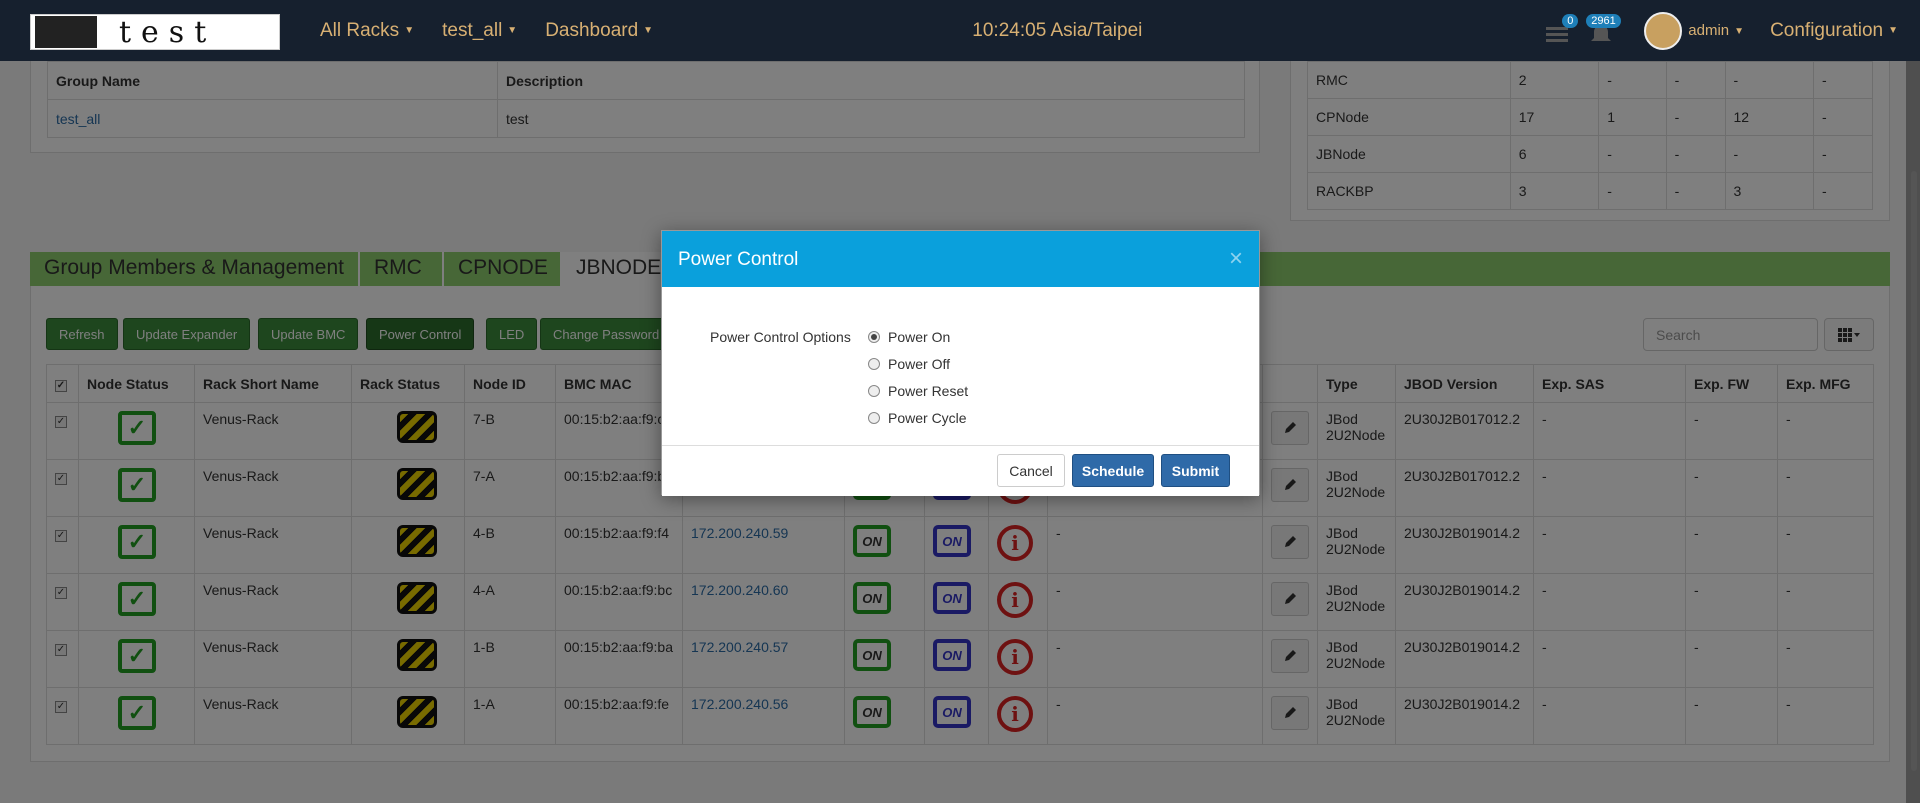 Image resolution: width=1920 pixels, height=803 pixels. Describe the element at coordinates (1603, 20) in the screenshot. I see `alerts-badge: 2961` at that location.